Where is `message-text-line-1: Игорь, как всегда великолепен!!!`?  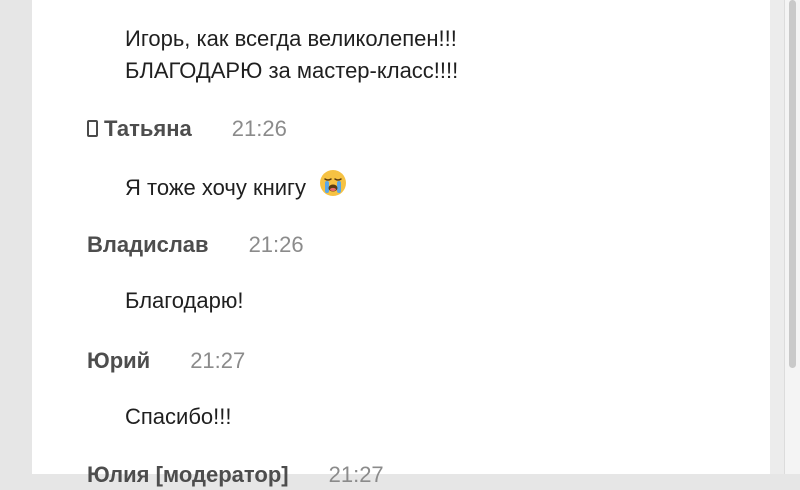 message-text-line-1: Игорь, как всегда великолепен!!! is located at coordinates (291, 38).